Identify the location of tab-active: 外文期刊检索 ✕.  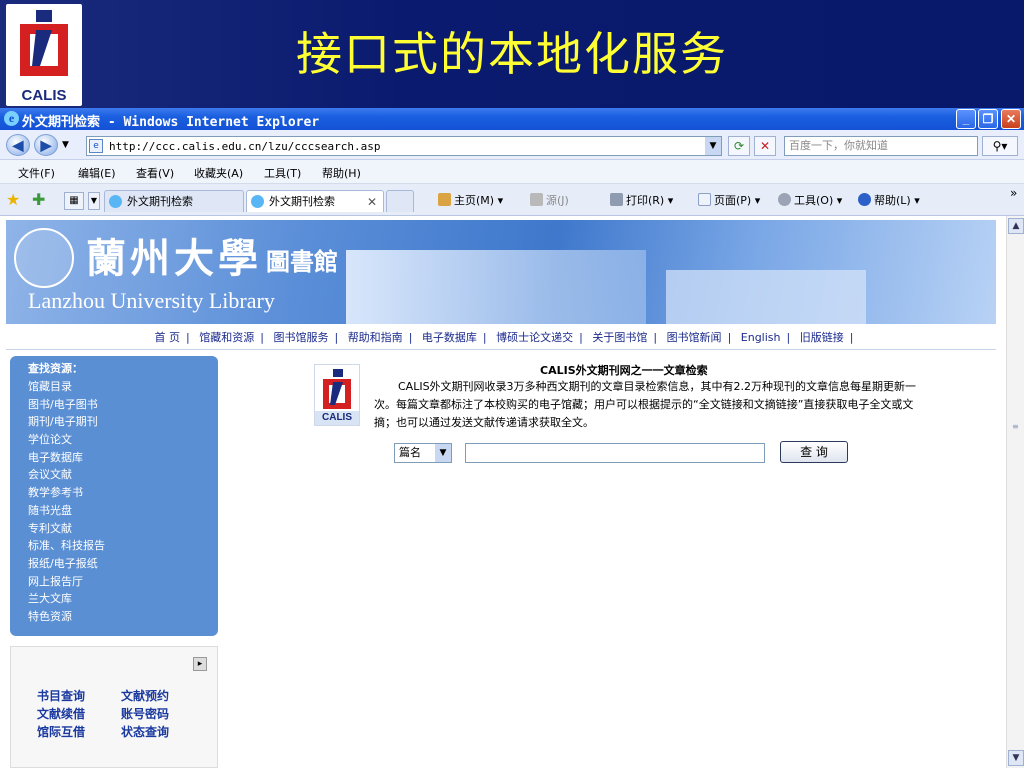
(315, 201).